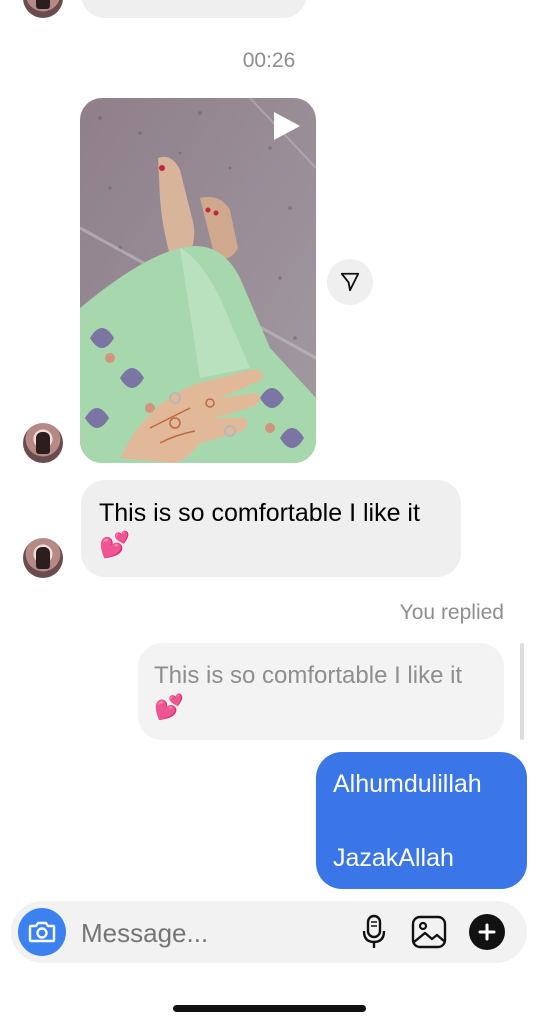 The width and height of the screenshot is (538, 1024). What do you see at coordinates (308, 691) in the screenshot?
I see `quoted-reply-text: This is so comfortable I like it 💕` at bounding box center [308, 691].